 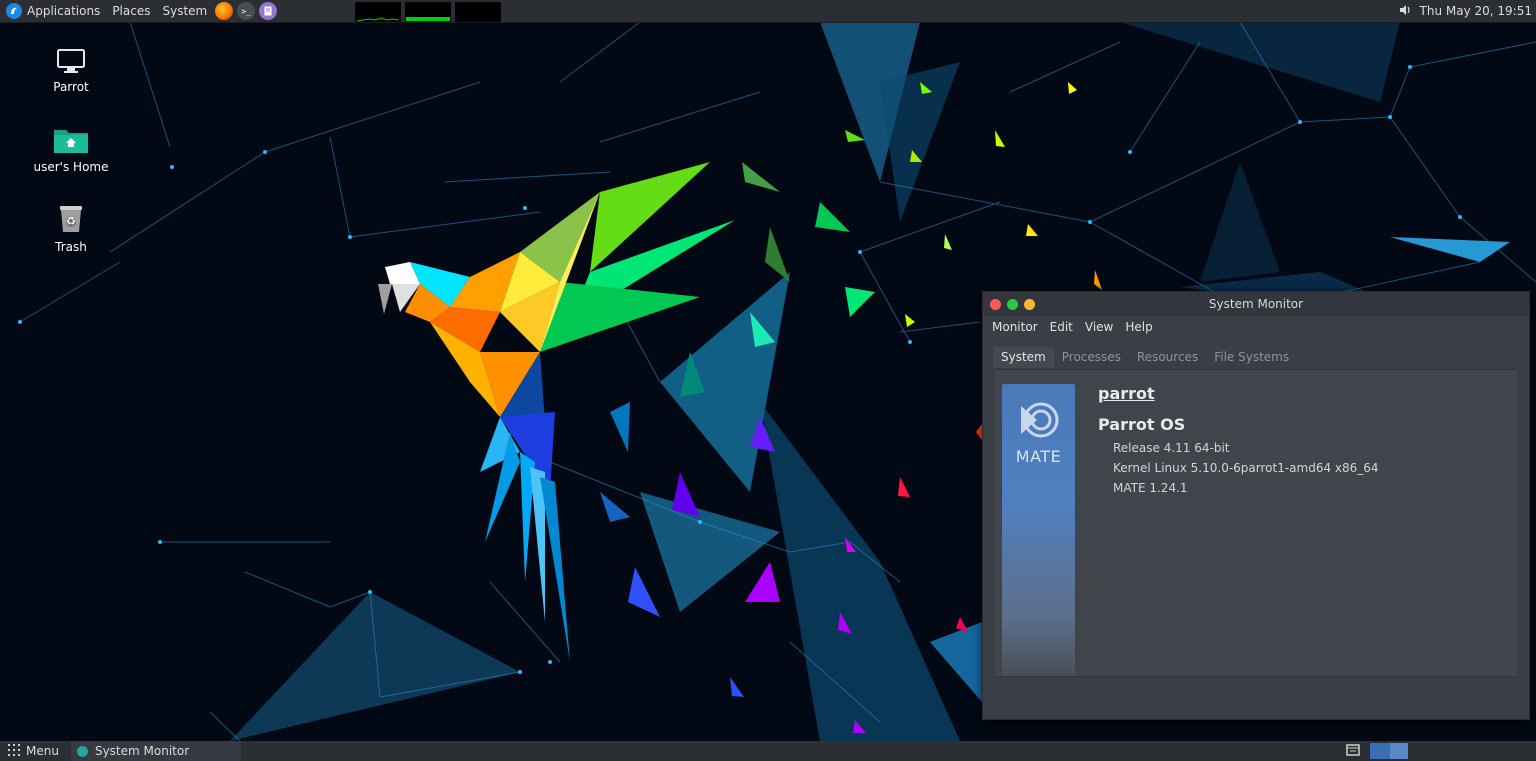 I want to click on desktop-icon-parrot: Parrot, so click(x=71, y=69).